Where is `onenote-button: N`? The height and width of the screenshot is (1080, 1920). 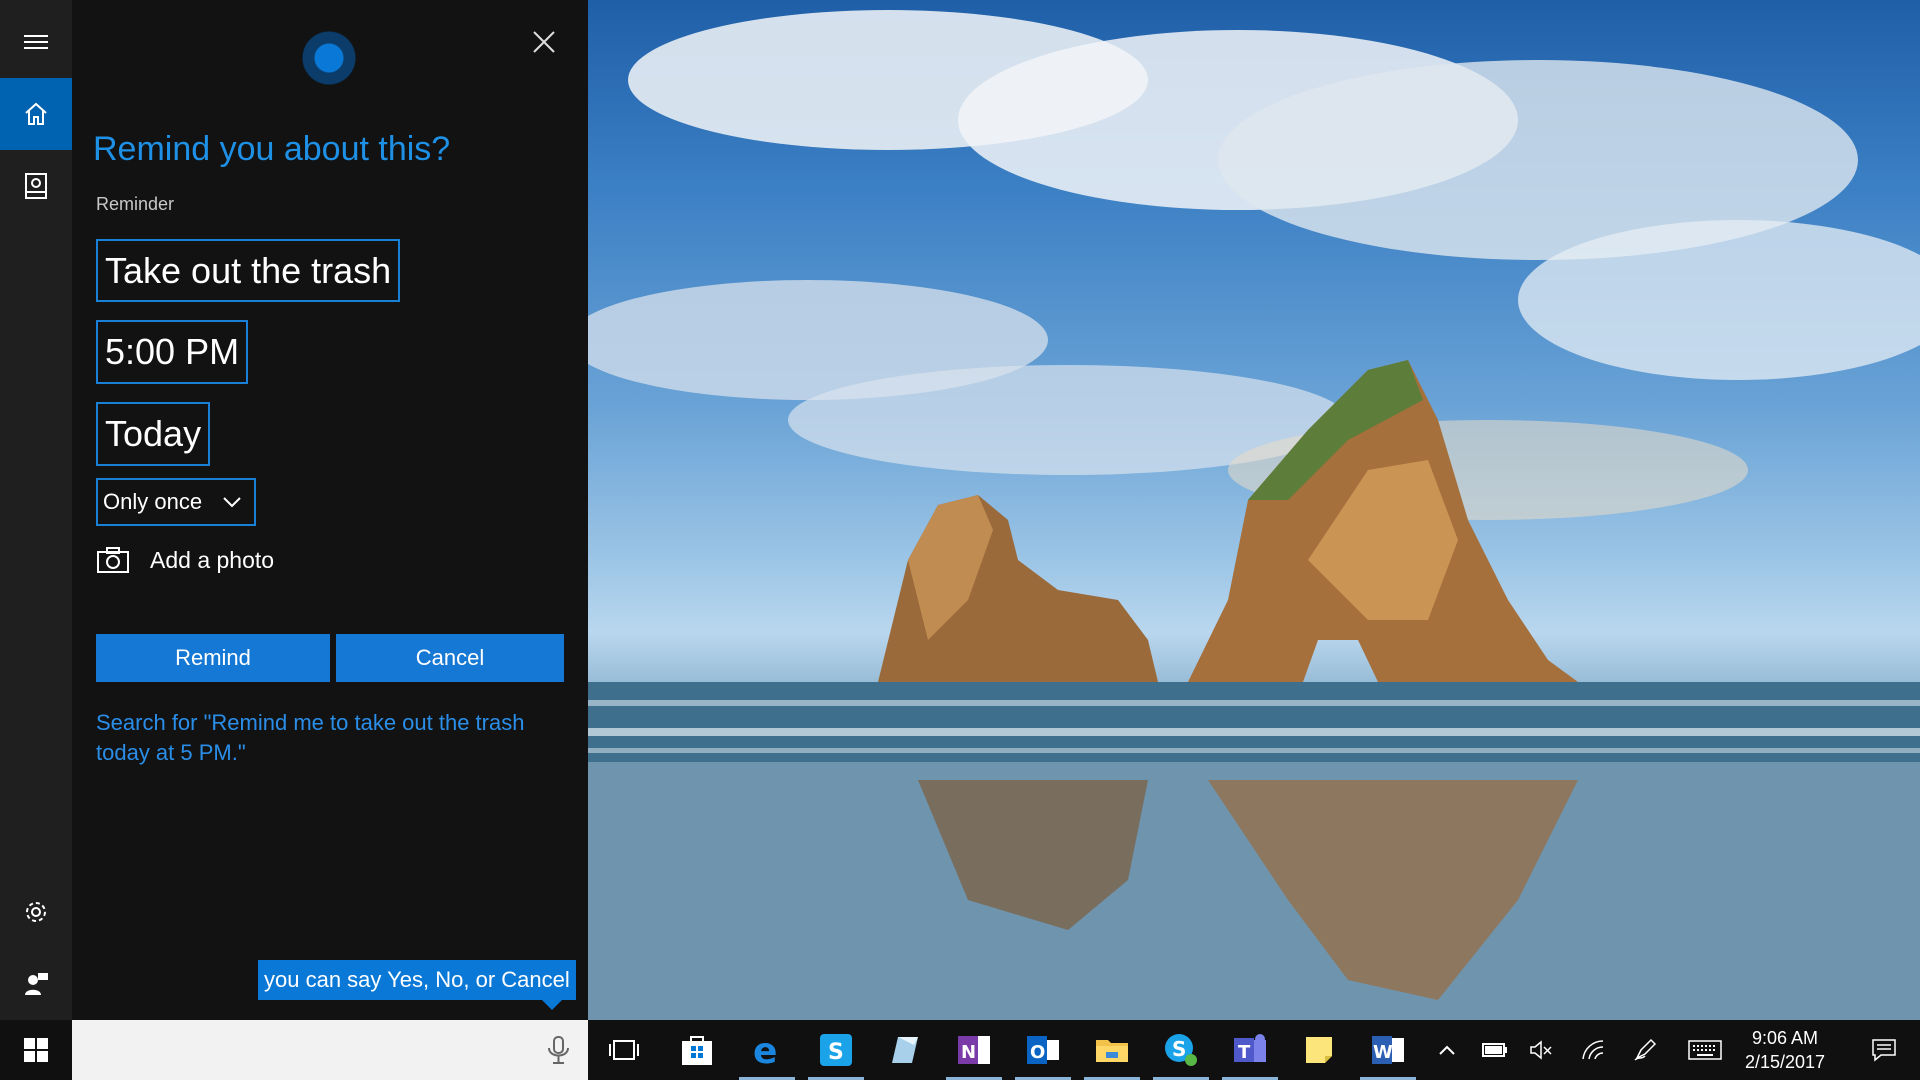 onenote-button: N is located at coordinates (974, 1050).